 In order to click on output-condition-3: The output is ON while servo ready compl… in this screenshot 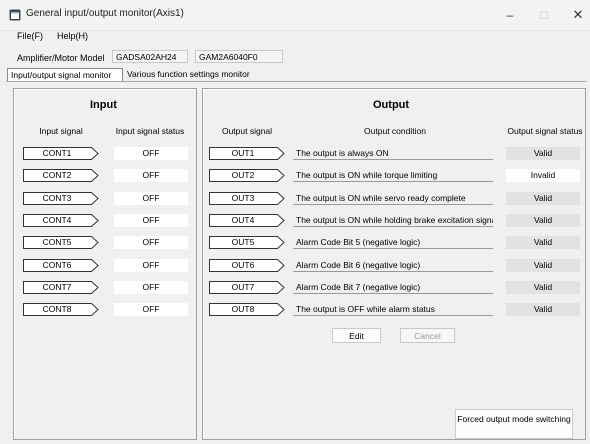, I will do `click(393, 198)`.